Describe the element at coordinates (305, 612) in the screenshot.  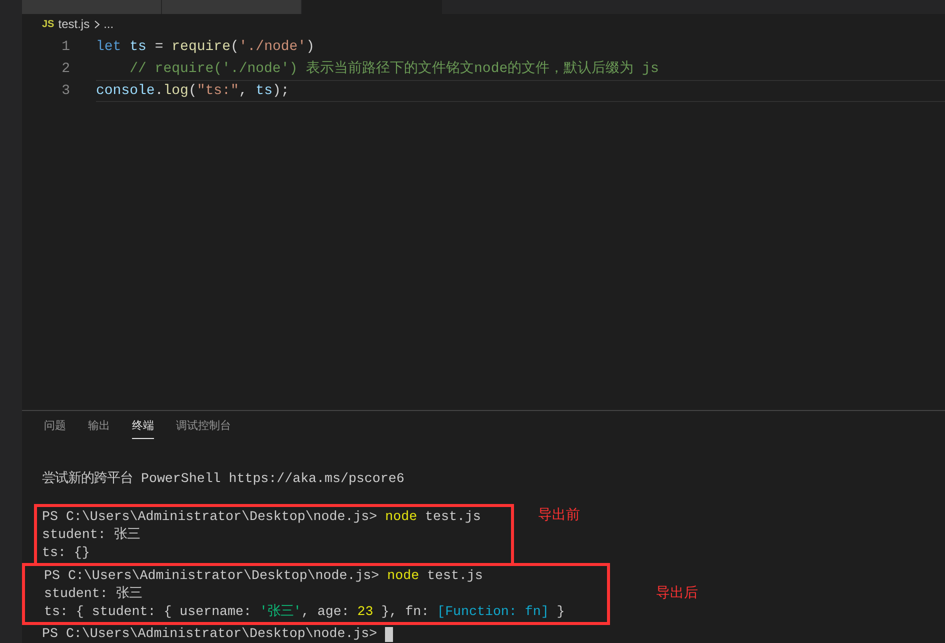
I see `terminal-line: ts: { student: { username: '张三', age: 23 }, fn: [Function: fn] }` at that location.